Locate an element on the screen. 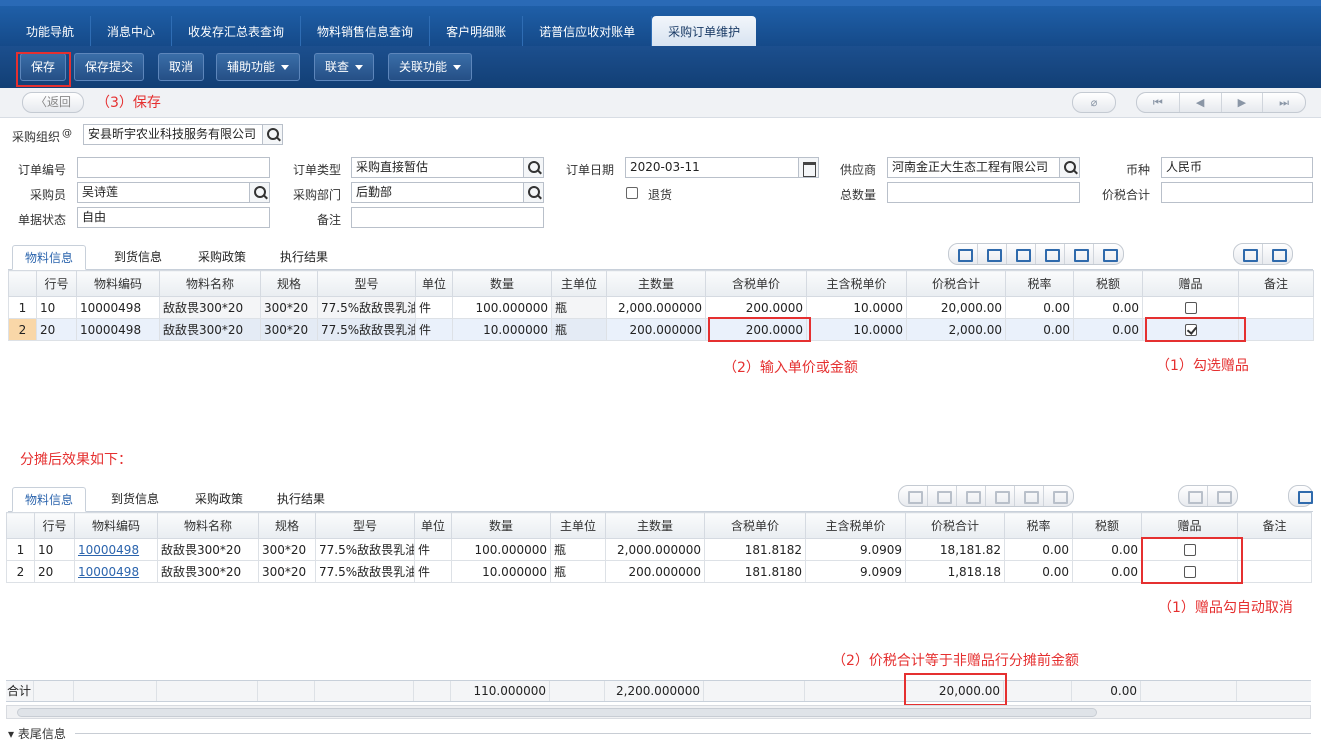 This screenshot has width=1321, height=751. tab-customer-detail: 客户明细账 is located at coordinates (477, 32).